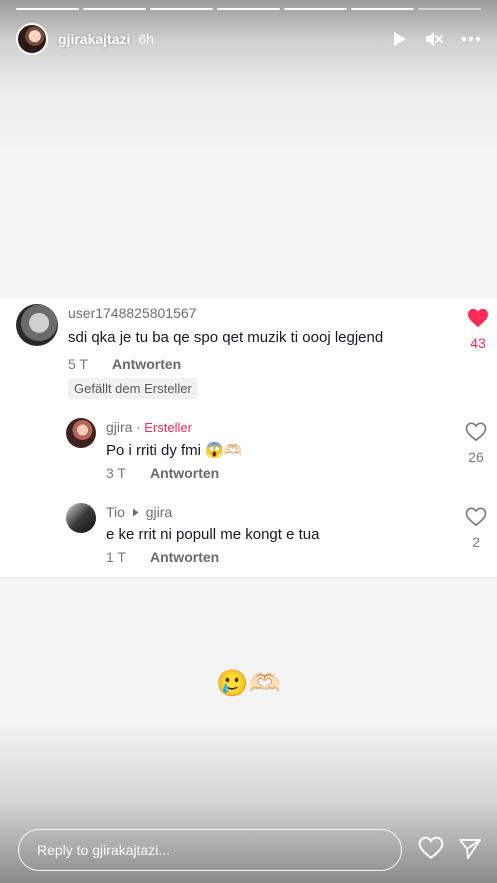  What do you see at coordinates (146, 39) in the screenshot?
I see `story-time: 6h` at bounding box center [146, 39].